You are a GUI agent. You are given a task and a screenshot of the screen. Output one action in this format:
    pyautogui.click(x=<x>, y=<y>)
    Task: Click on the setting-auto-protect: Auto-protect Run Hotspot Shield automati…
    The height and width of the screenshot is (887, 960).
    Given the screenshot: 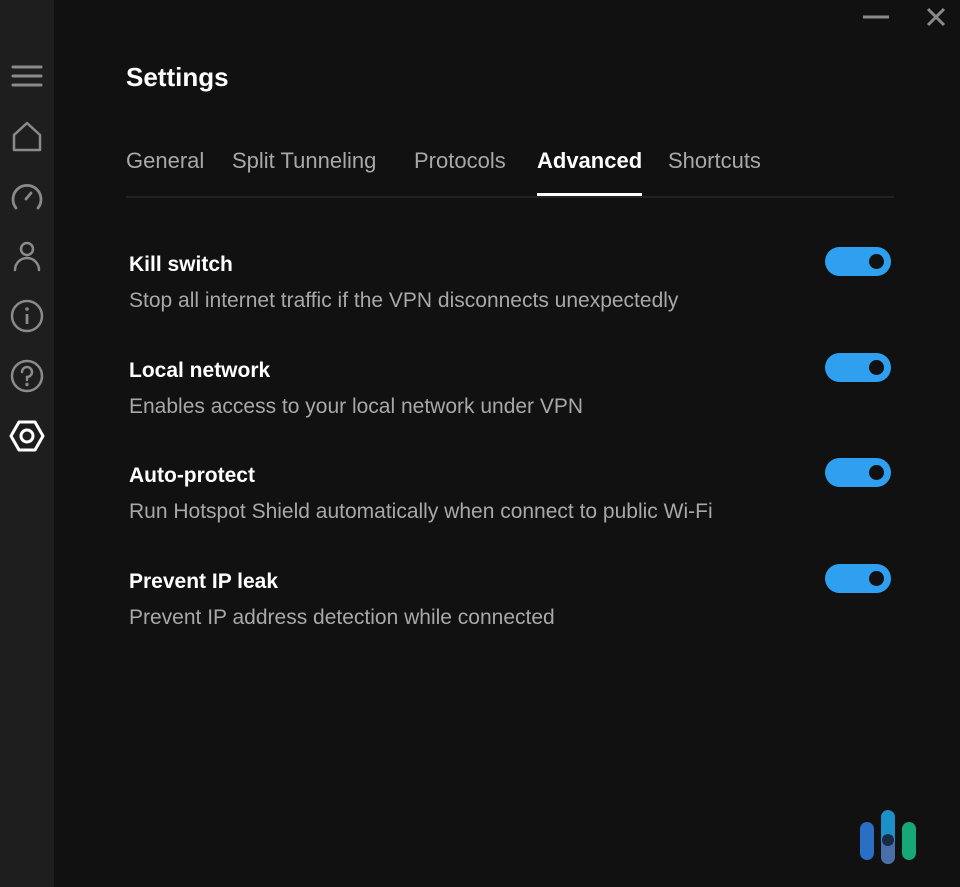 What is the action you would take?
    pyautogui.click(x=514, y=491)
    